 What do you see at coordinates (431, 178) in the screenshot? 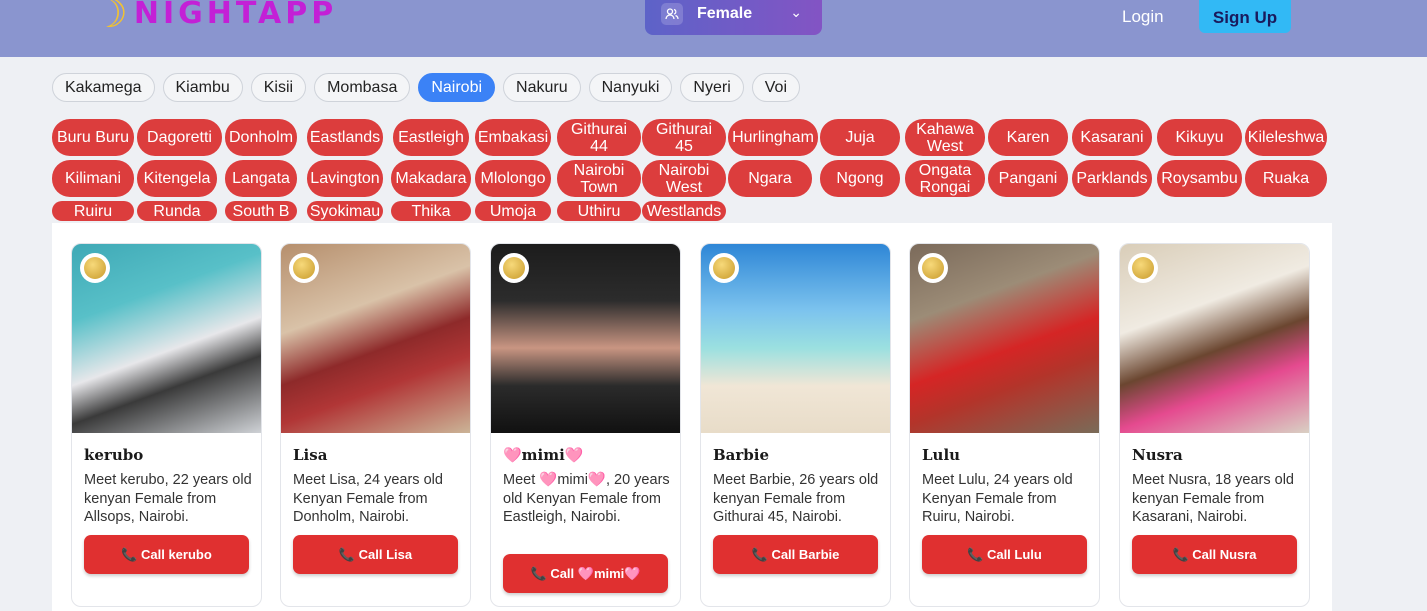
I see `area-pill-makadara: Makadara` at bounding box center [431, 178].